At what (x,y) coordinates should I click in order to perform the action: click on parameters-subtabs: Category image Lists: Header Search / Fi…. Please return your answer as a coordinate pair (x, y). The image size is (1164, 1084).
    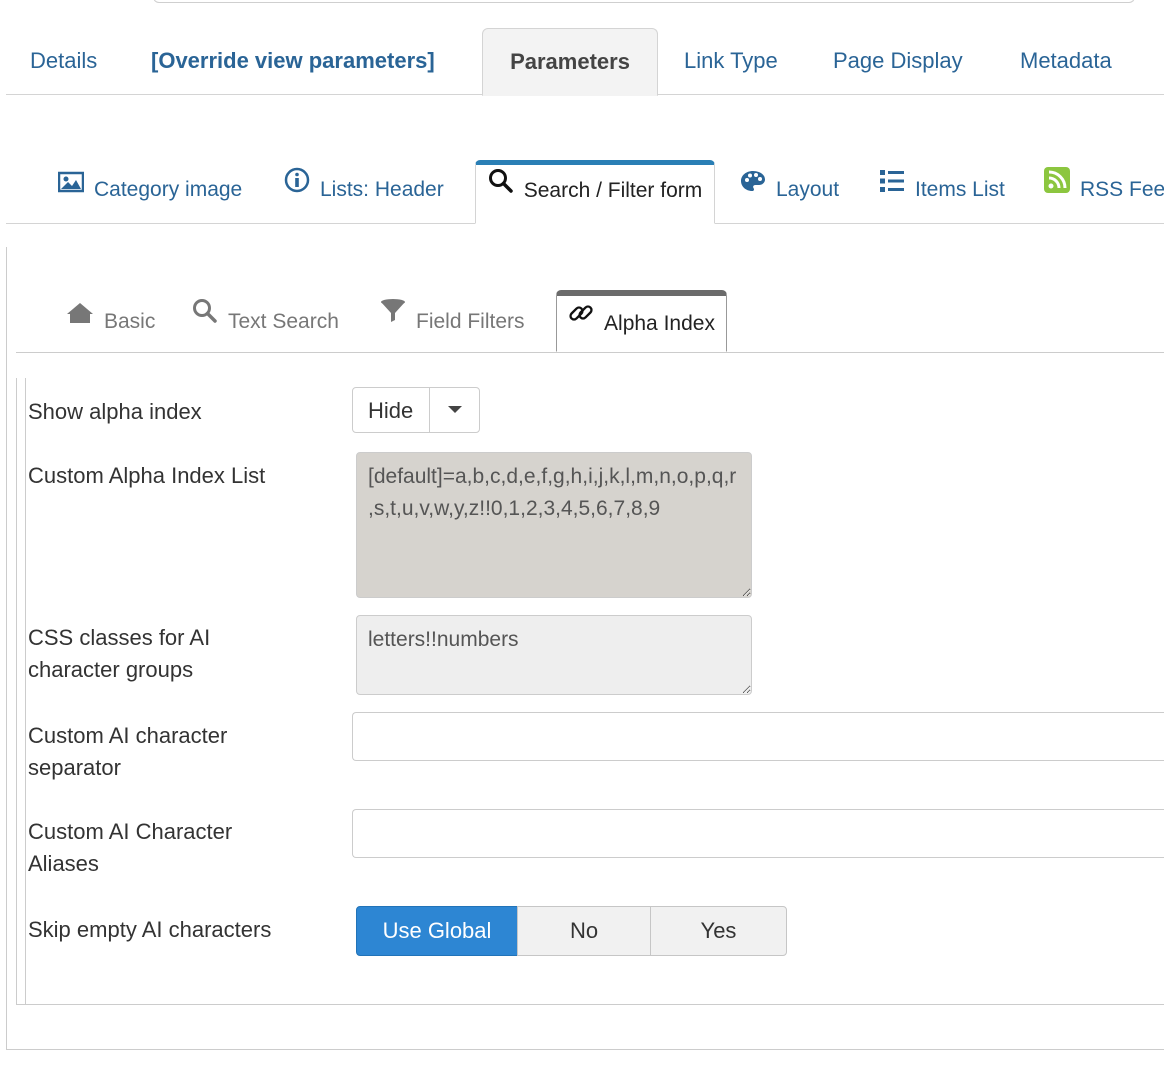
    Looking at the image, I should click on (585, 192).